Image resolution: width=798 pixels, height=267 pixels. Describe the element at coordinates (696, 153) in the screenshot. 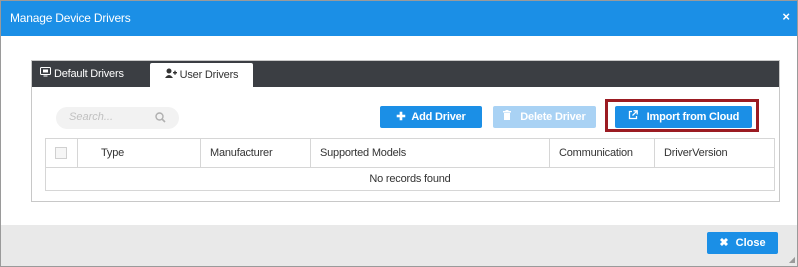

I see `column-header-driver-version: DriverVersion` at that location.